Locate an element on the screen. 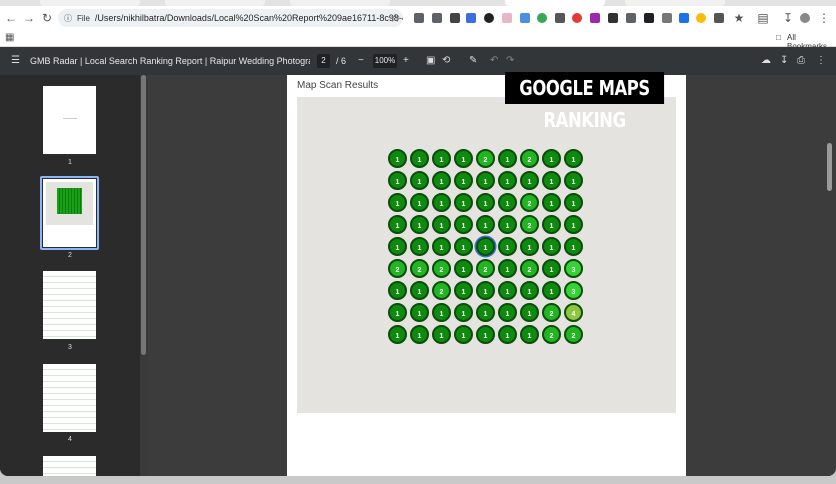 This screenshot has width=836, height=484. info-icon: ⓘ is located at coordinates (68, 18).